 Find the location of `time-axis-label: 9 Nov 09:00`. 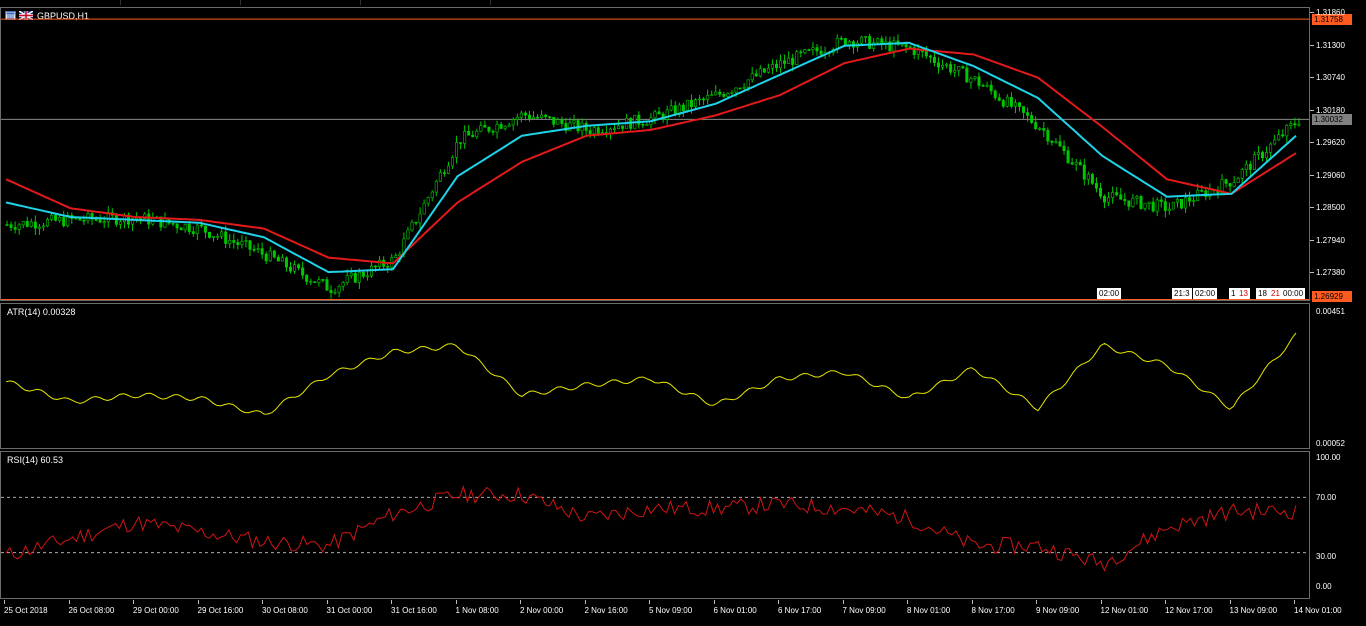

time-axis-label: 9 Nov 09:00 is located at coordinates (1058, 610).